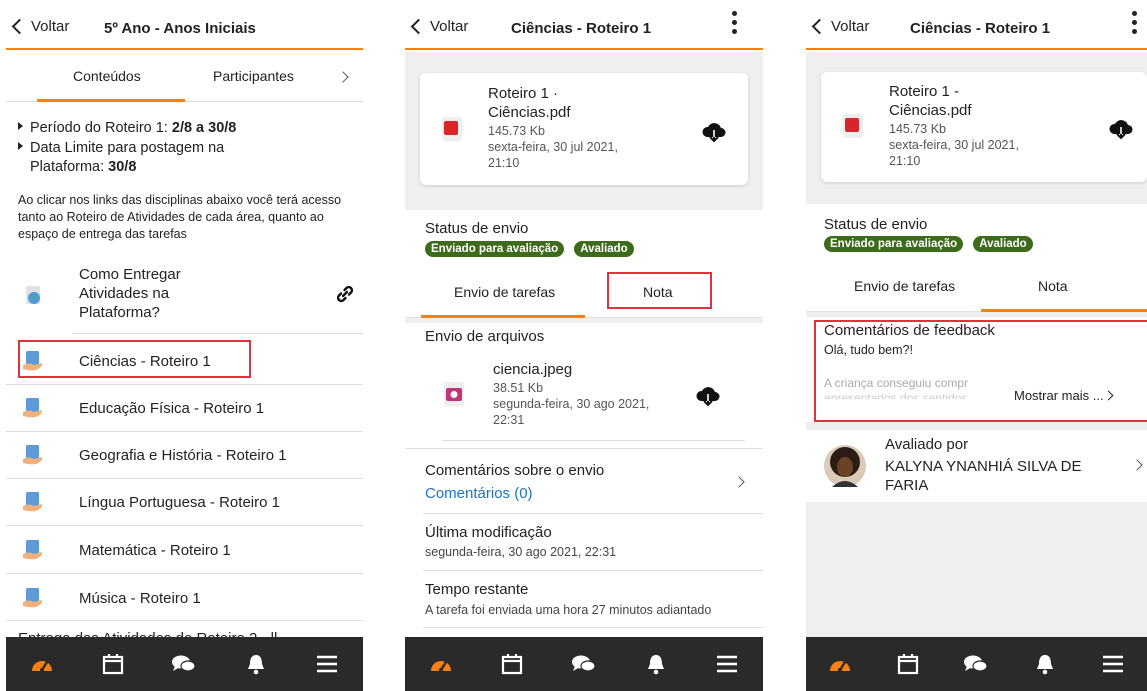 The height and width of the screenshot is (691, 1147). I want to click on comments-label: Comentários sobre o envio, so click(515, 470).